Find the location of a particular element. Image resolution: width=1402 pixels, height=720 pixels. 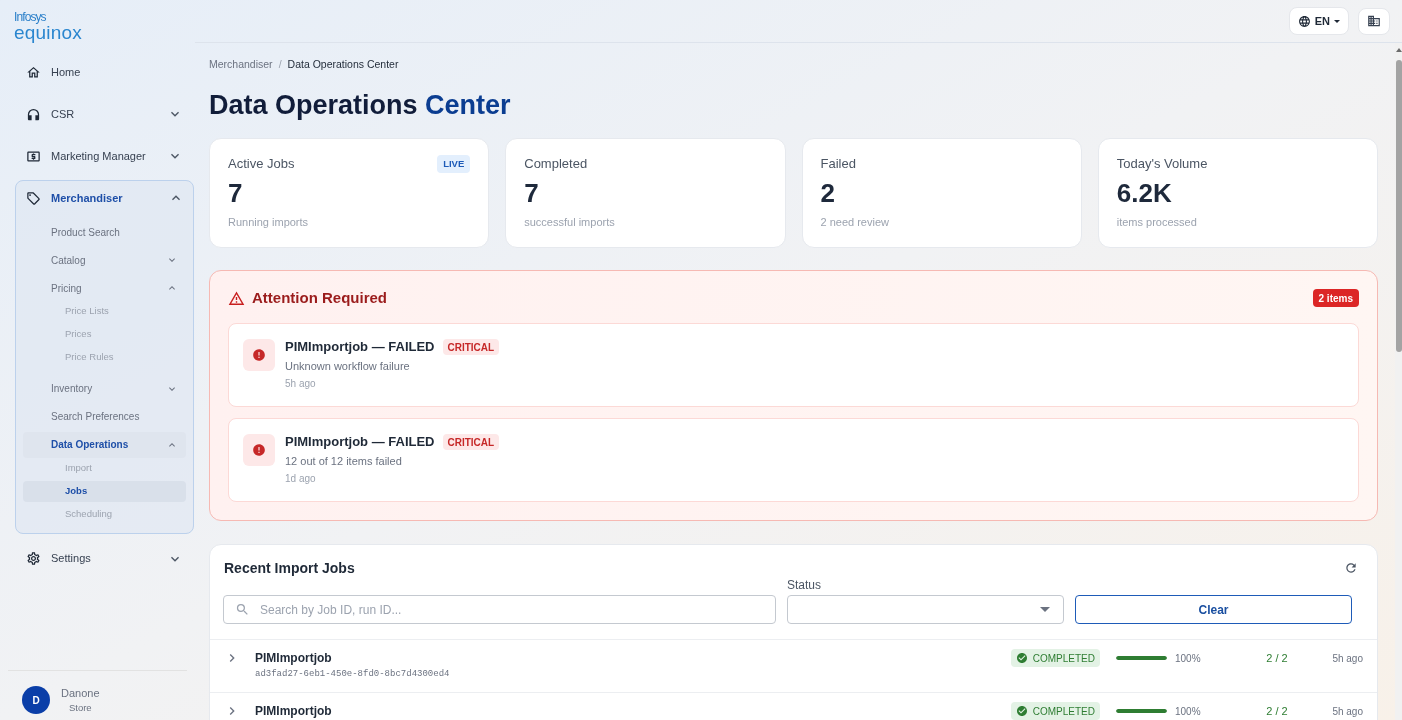

stat-value: 6.2K is located at coordinates (1144, 193).